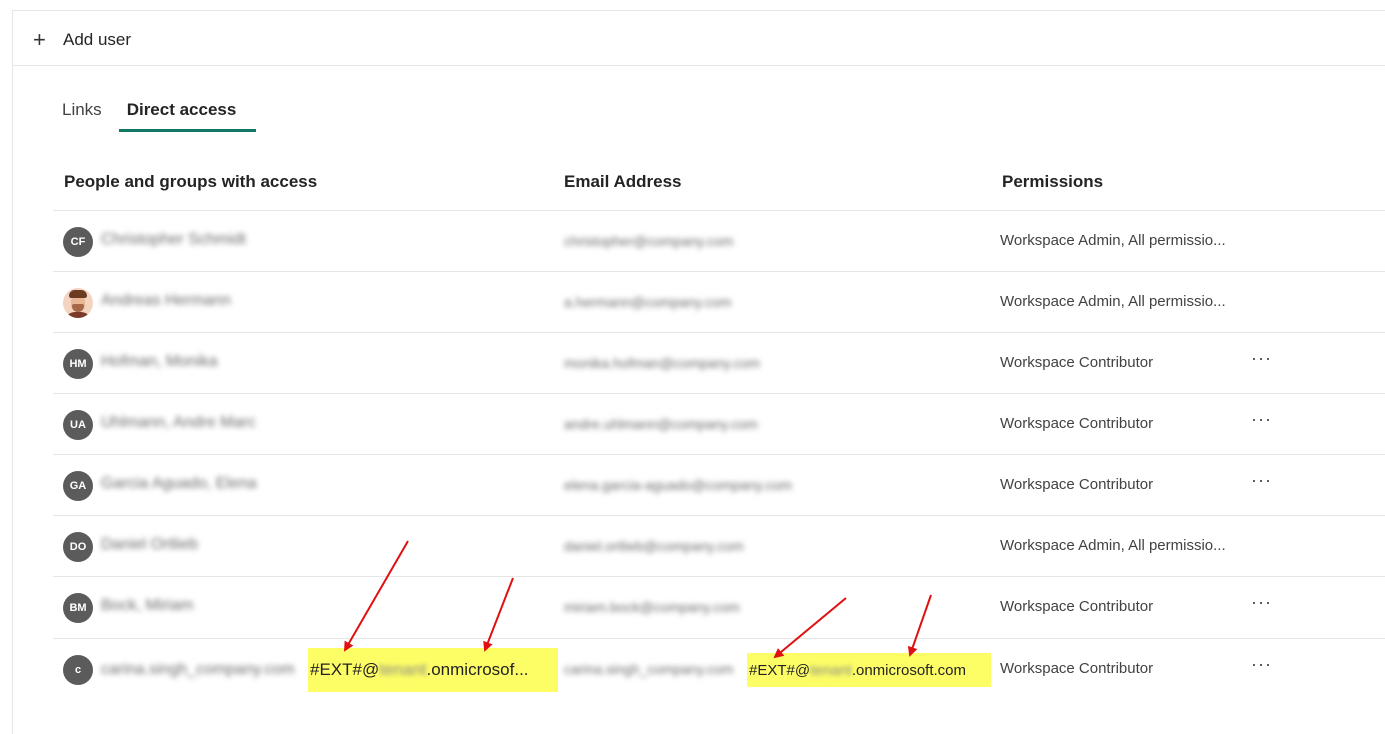 The width and height of the screenshot is (1385, 734). I want to click on plus-icon: +, so click(39, 39).